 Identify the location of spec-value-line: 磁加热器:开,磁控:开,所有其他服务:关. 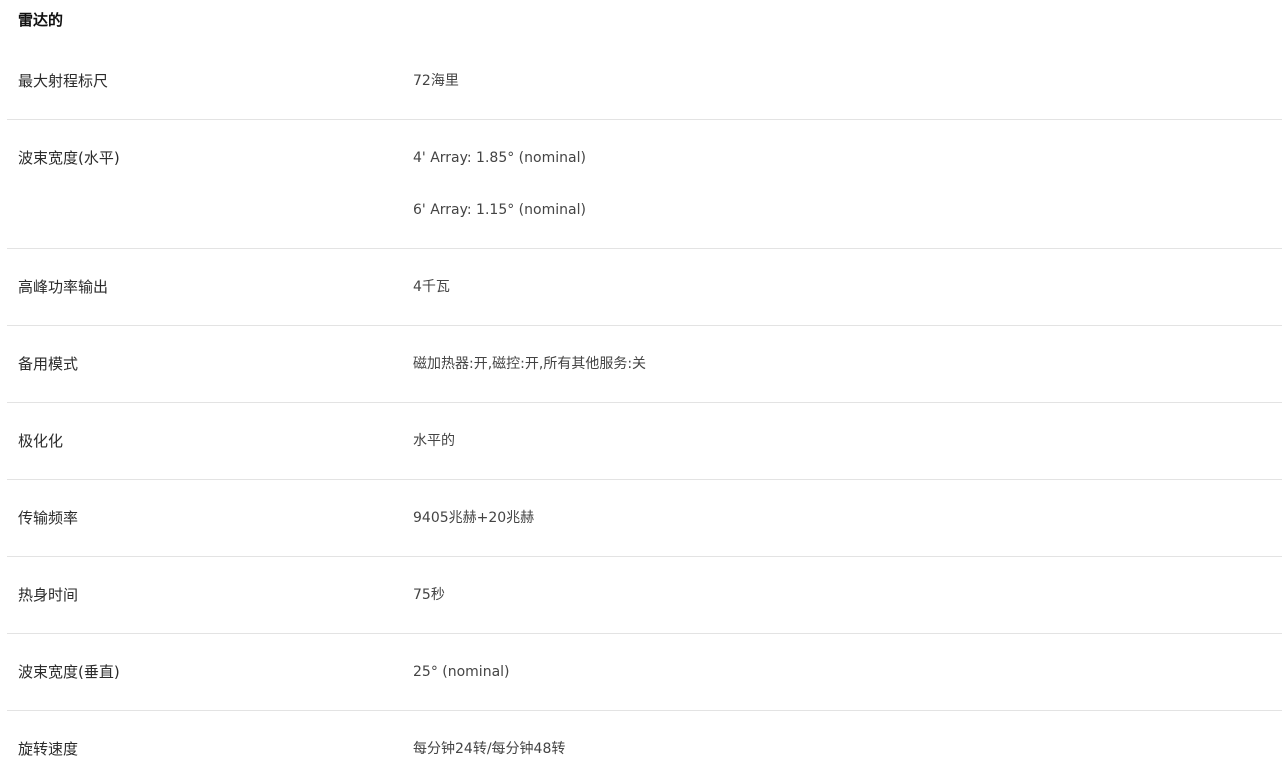
(530, 364).